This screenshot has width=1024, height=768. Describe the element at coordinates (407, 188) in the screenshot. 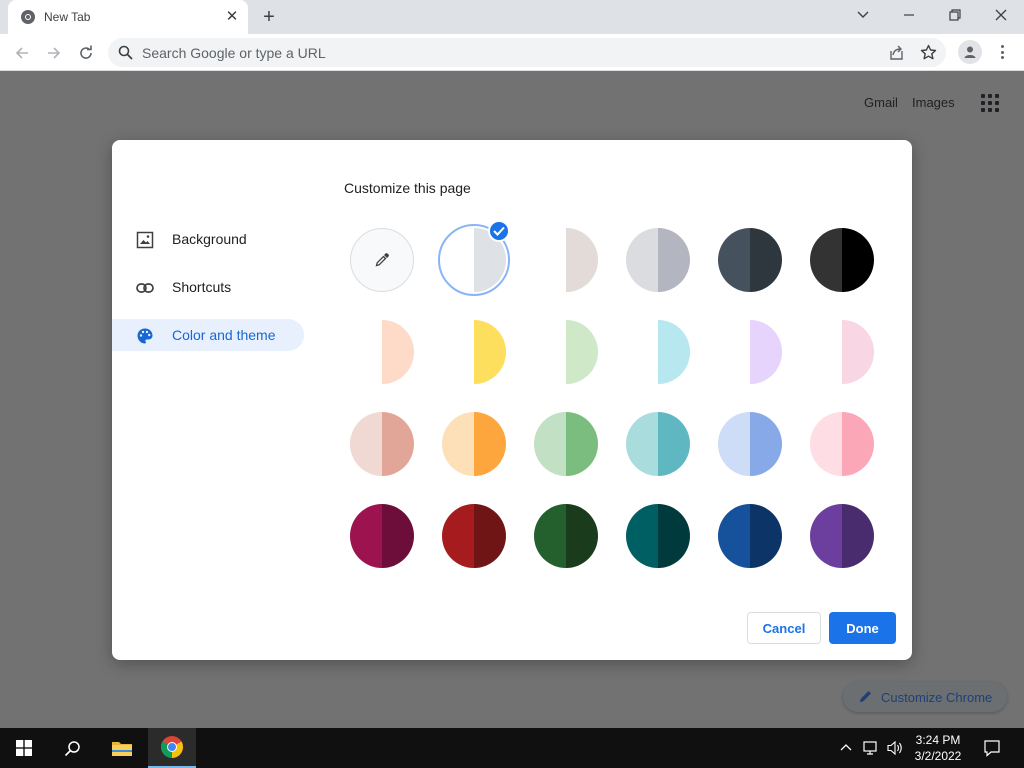

I see `dialog-title: Customize this page` at that location.